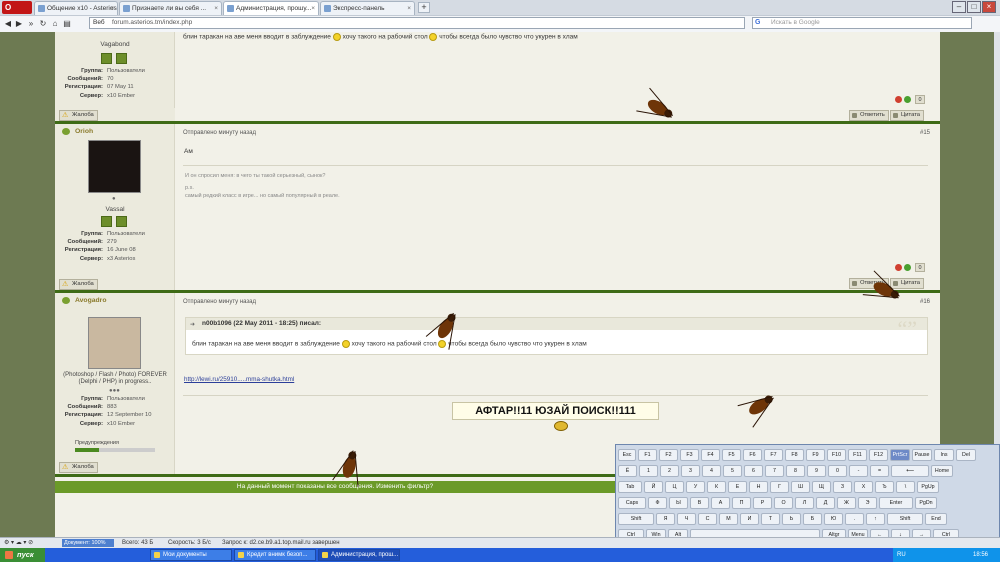 This screenshot has width=1000, height=562. What do you see at coordinates (752, 455) in the screenshot?
I see `key-F6: F6` at bounding box center [752, 455].